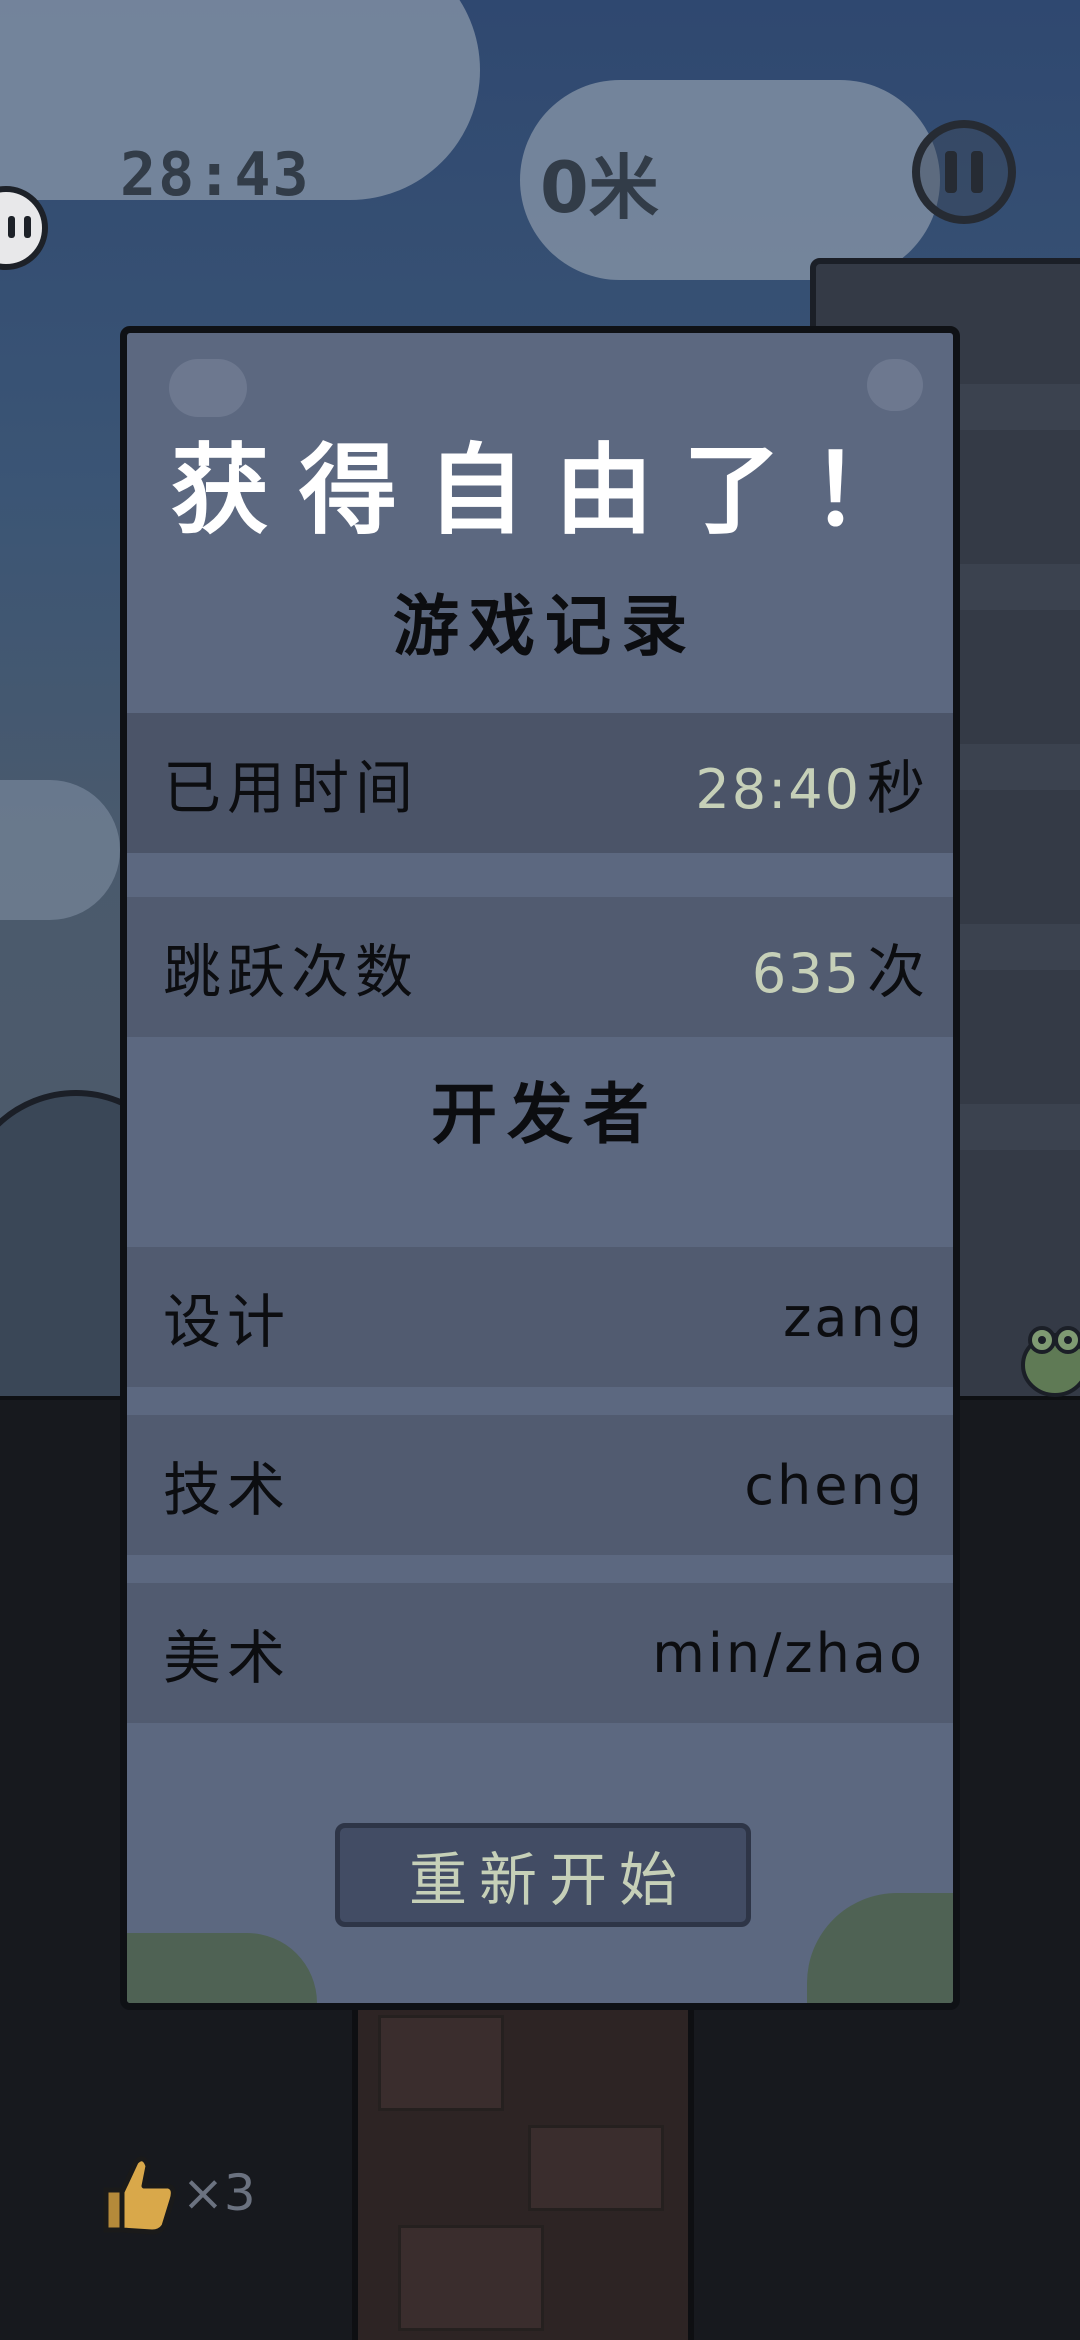  What do you see at coordinates (951, 172) in the screenshot?
I see `pause-icon` at bounding box center [951, 172].